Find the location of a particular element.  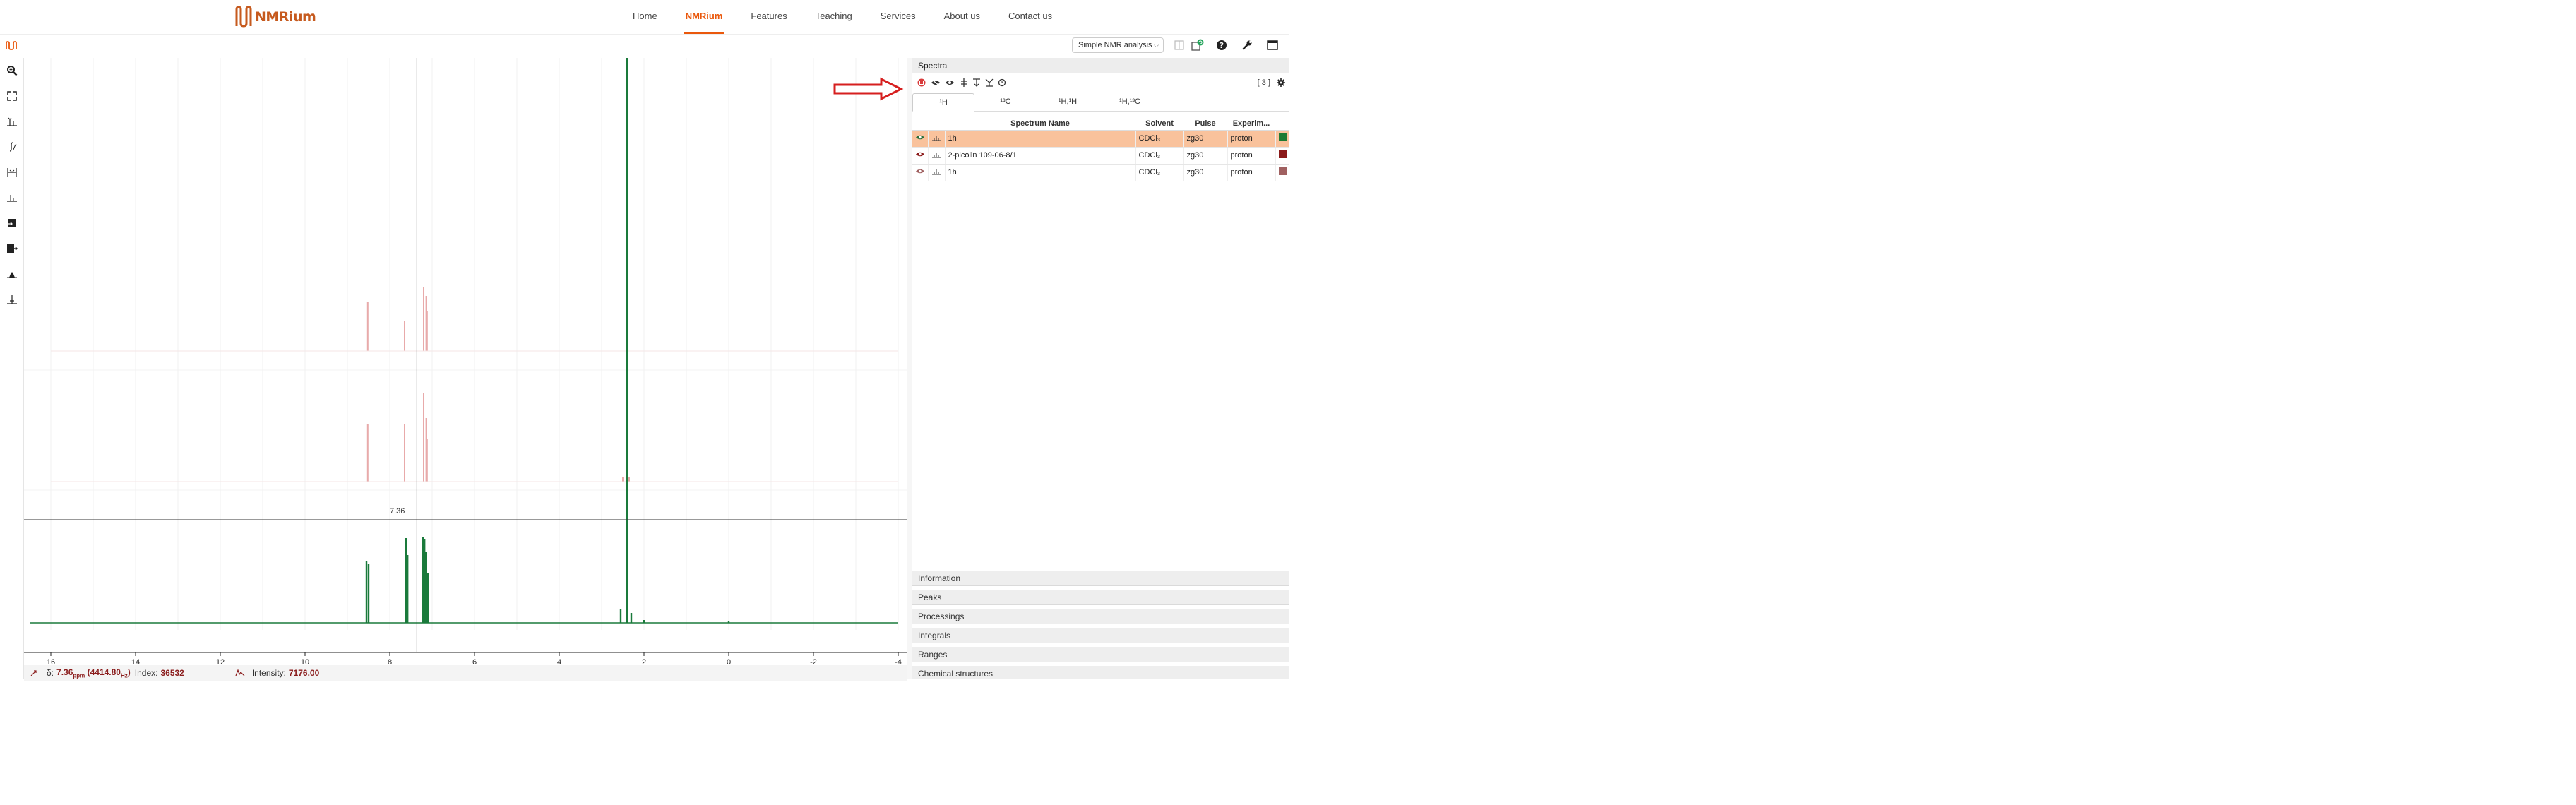

export-icon is located at coordinates (12, 249).